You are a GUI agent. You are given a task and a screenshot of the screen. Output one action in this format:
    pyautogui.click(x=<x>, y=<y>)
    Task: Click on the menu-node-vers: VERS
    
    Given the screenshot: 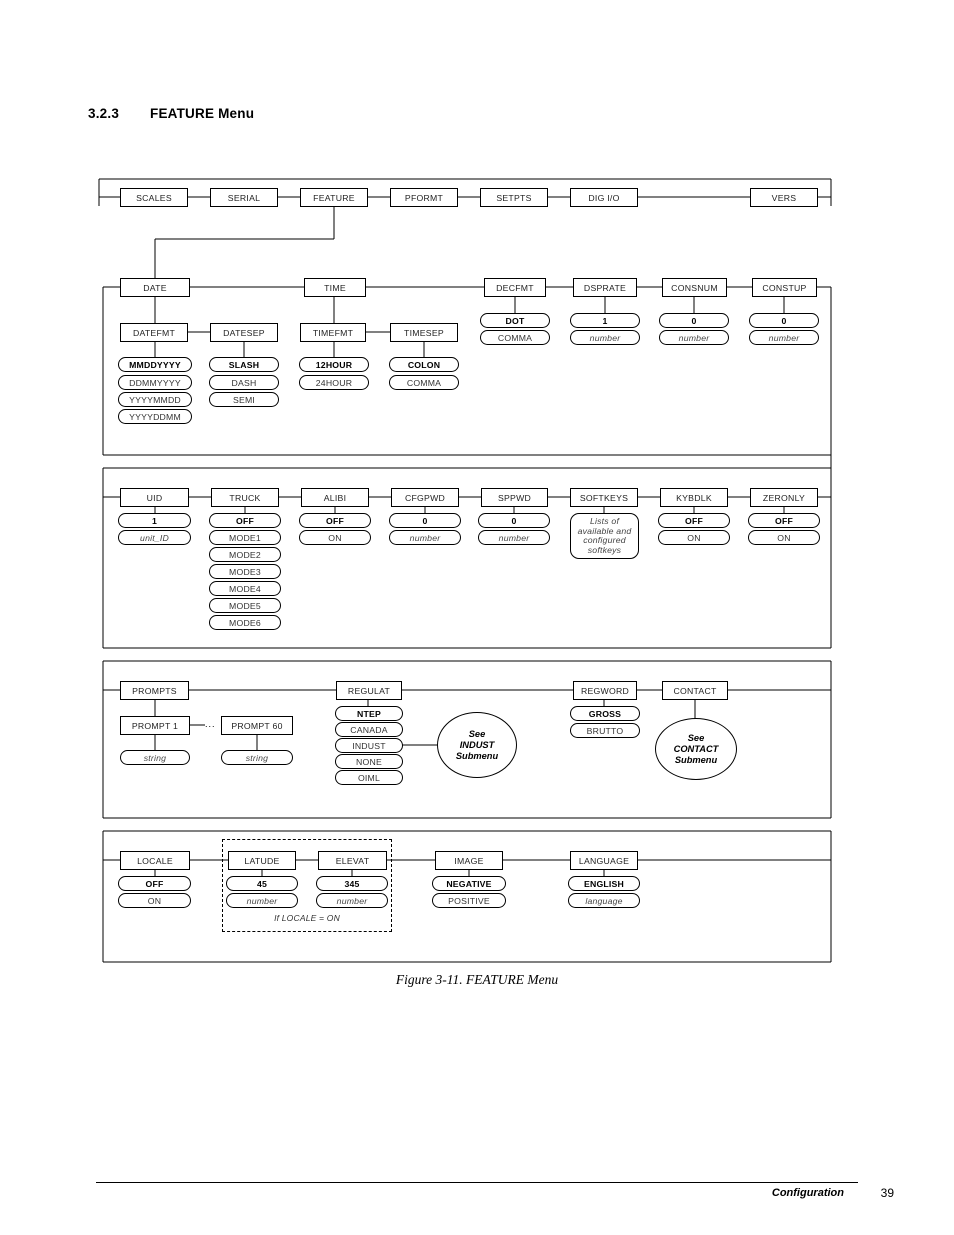 What is the action you would take?
    pyautogui.click(x=784, y=197)
    